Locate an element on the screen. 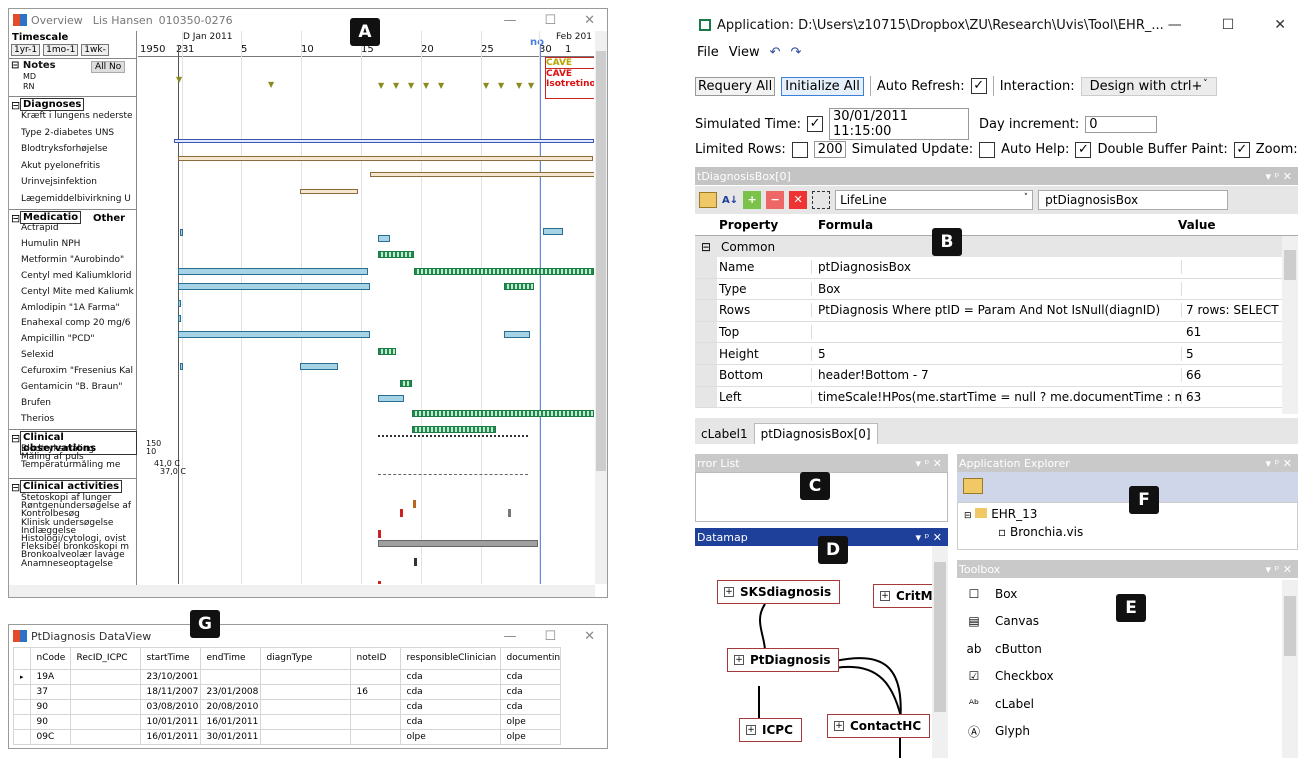 The width and height of the screenshot is (1301, 758). table-row: 09C 16/01/2011 30/01/2011 olpe olpe is located at coordinates (287, 736).